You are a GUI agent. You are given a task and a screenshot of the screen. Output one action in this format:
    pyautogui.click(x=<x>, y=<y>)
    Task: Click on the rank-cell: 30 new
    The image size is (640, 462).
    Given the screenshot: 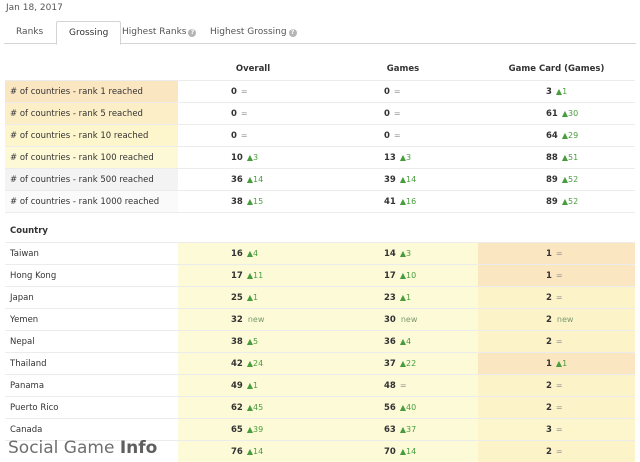 What is the action you would take?
    pyautogui.click(x=403, y=319)
    